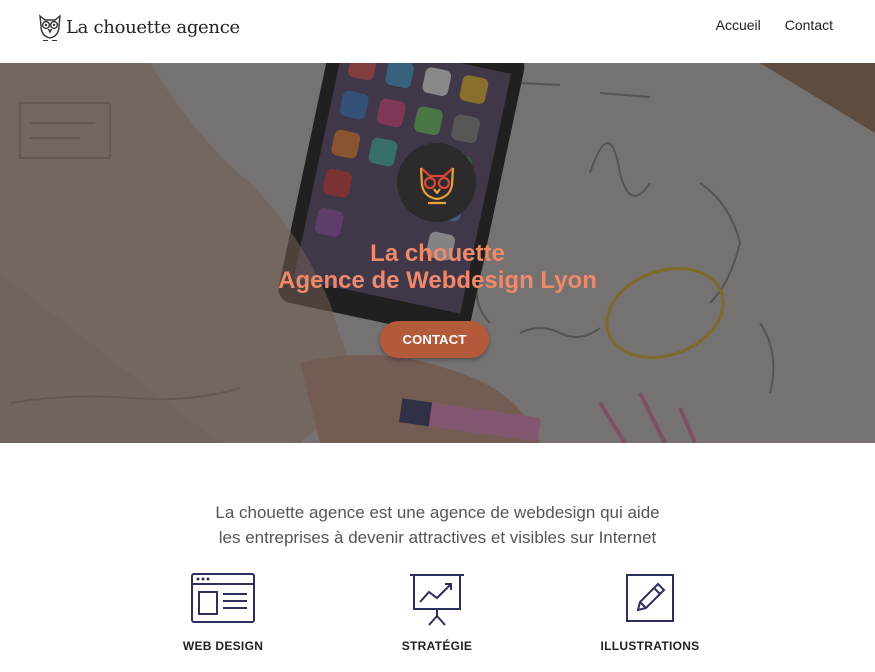 Image resolution: width=875 pixels, height=672 pixels. Describe the element at coordinates (774, 25) in the screenshot. I see `main-nav: Accueil Contact` at that location.